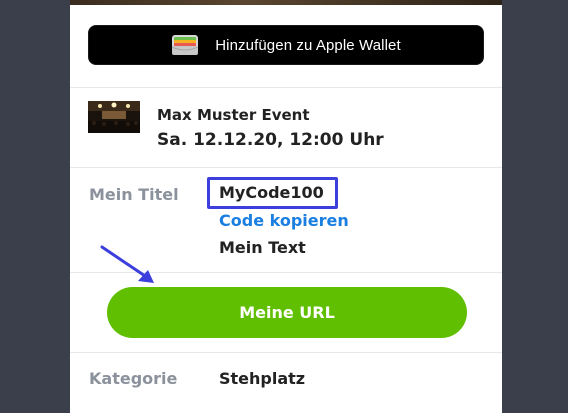 This screenshot has height=413, width=568. What do you see at coordinates (134, 194) in the screenshot?
I see `title-field-label: Mein Titel` at bounding box center [134, 194].